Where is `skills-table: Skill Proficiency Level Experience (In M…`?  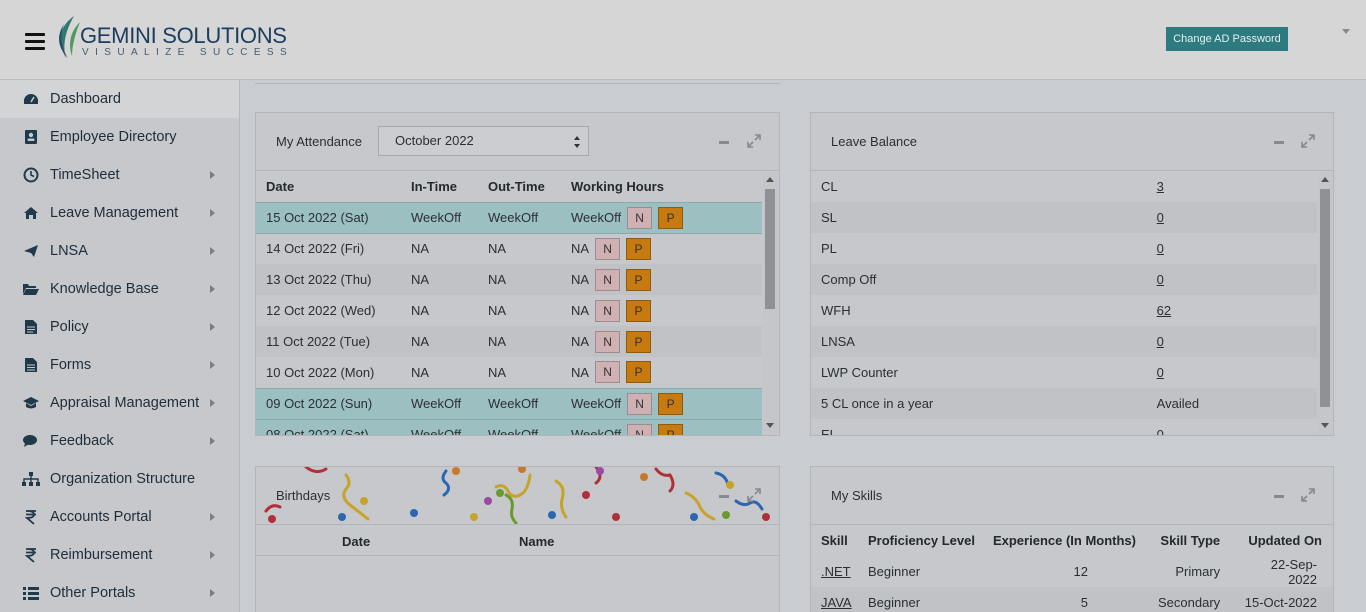
skills-table: Skill Proficiency Level Experience (In M… is located at coordinates (1072, 568).